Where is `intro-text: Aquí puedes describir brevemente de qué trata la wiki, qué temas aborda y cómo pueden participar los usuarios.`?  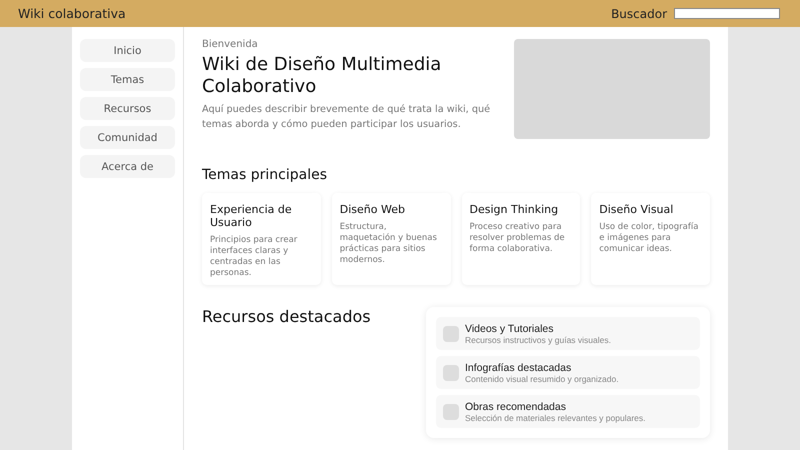 intro-text: Aquí puedes describir brevemente de qué trata la wiki, qué temas aborda y cómo pueden participar los usuarios. is located at coordinates (347, 117).